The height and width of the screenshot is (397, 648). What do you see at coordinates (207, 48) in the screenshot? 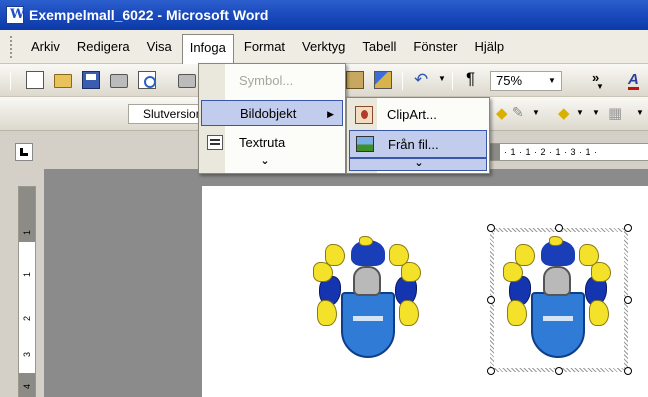
I see `menu-infoga: Infoga` at bounding box center [207, 48].